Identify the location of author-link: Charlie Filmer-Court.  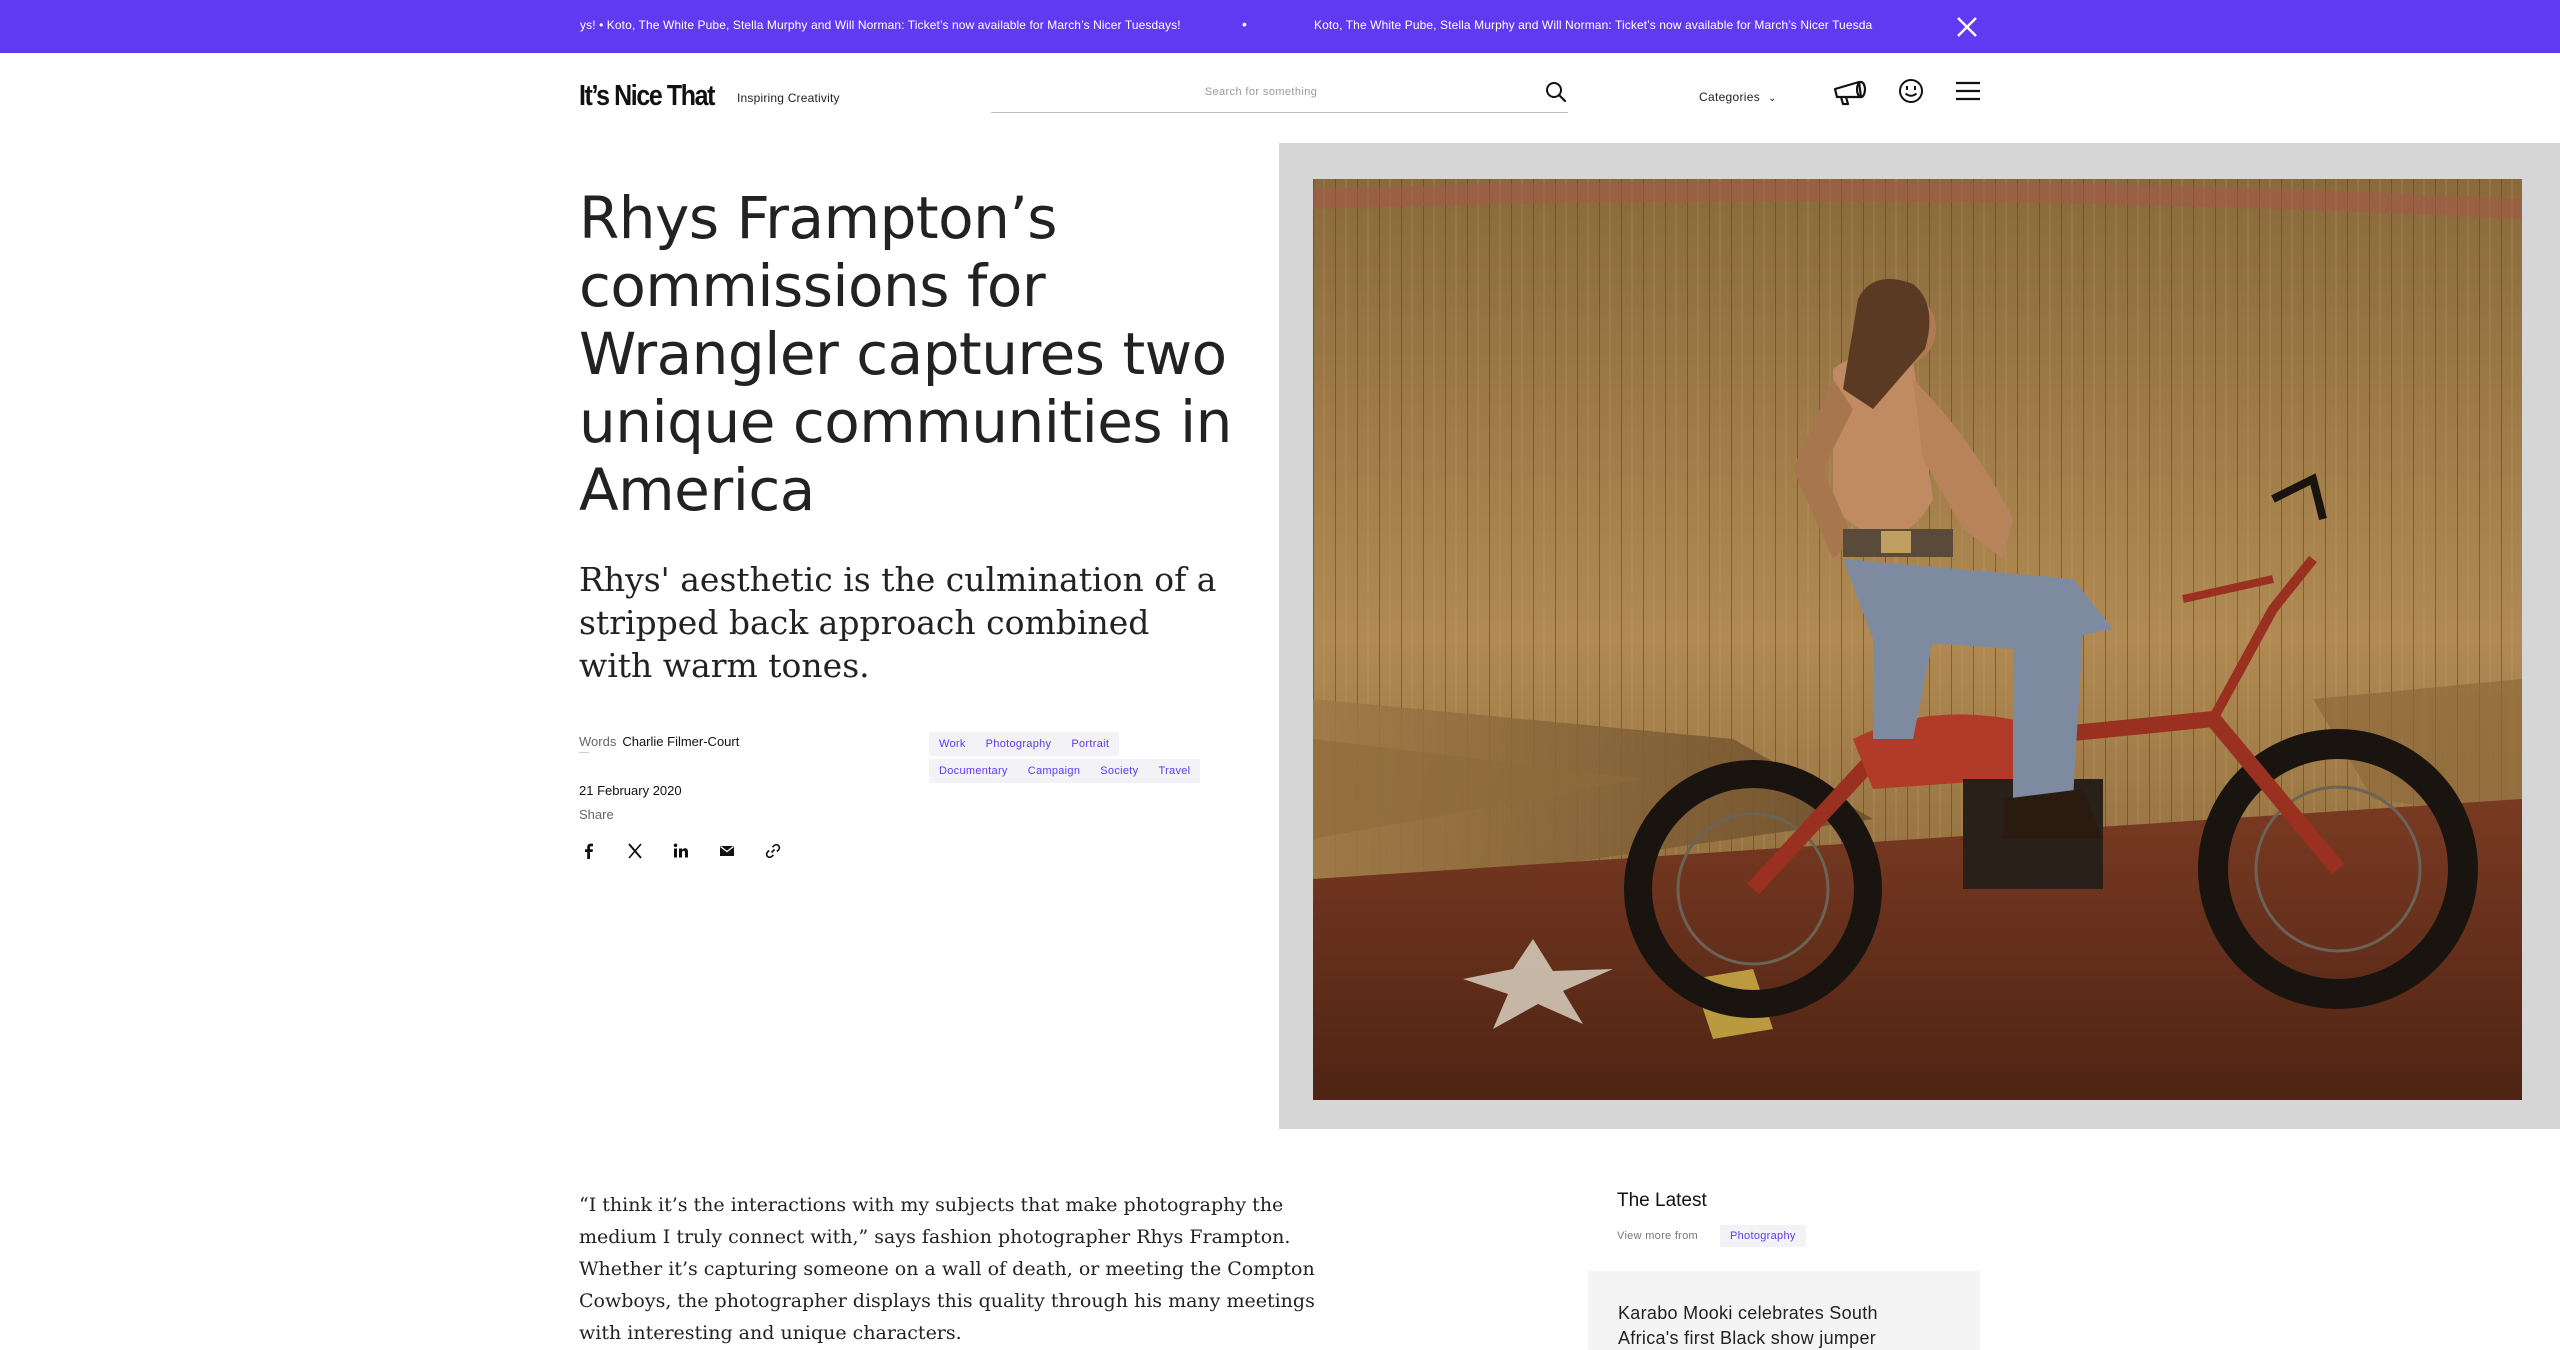
(680, 741).